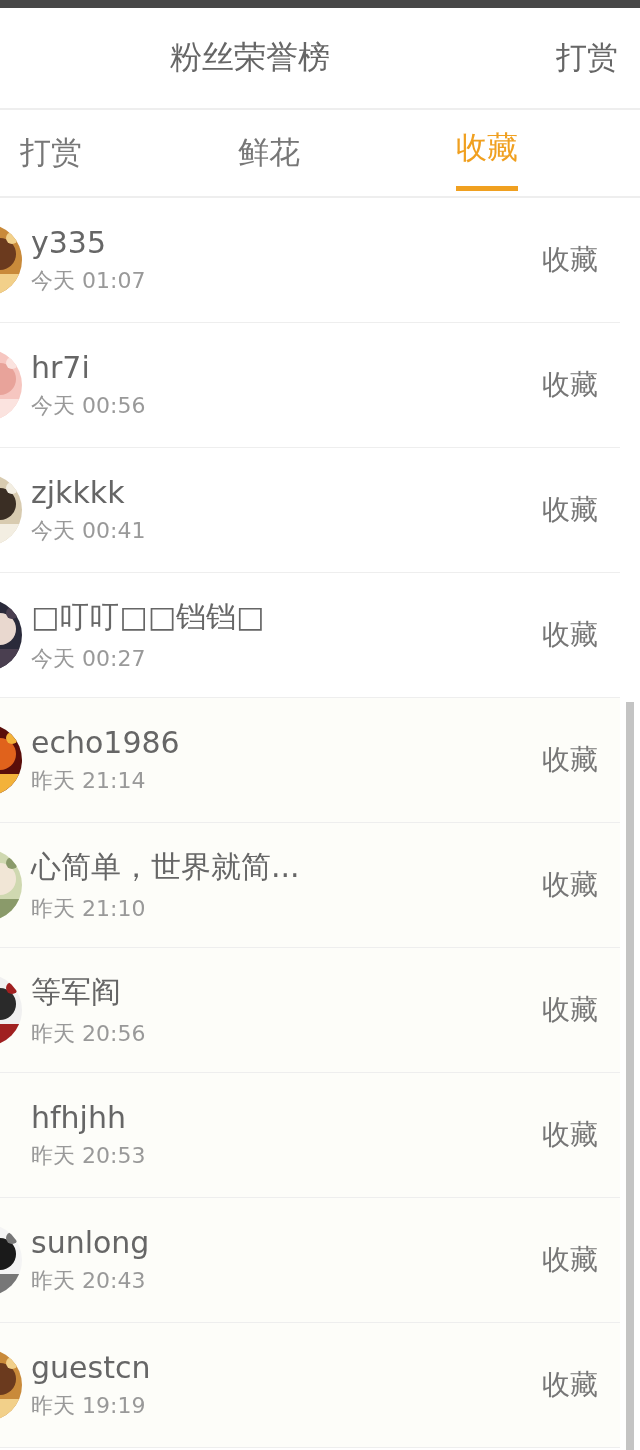 The height and width of the screenshot is (1450, 640). What do you see at coordinates (69, 242) in the screenshot?
I see `user-name: y335` at bounding box center [69, 242].